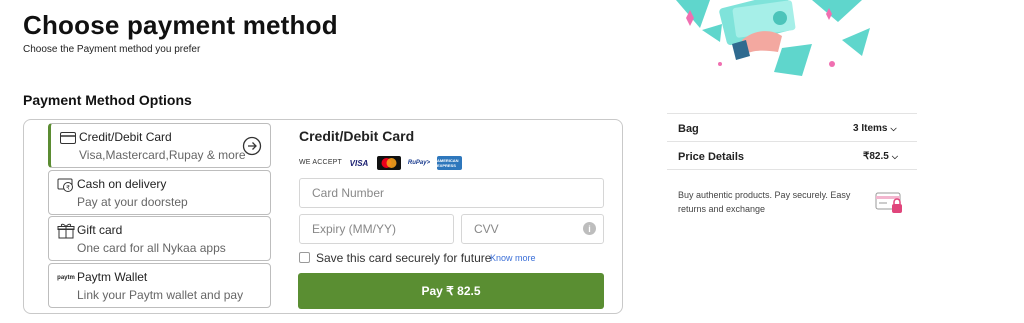 The height and width of the screenshot is (323, 1024). I want to click on card-number-input, so click(451, 193).